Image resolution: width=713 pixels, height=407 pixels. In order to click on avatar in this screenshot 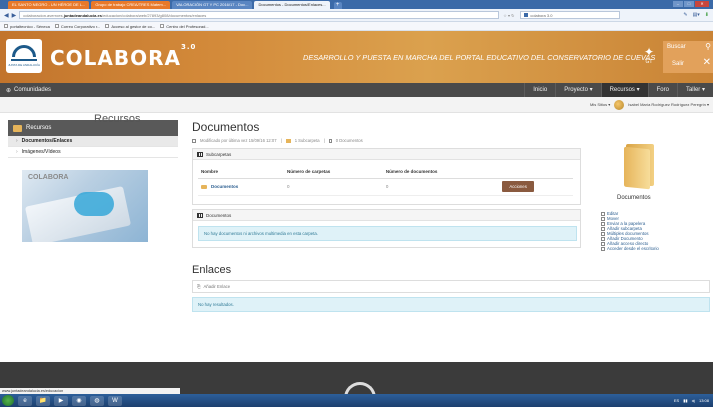, I will do `click(619, 104)`.